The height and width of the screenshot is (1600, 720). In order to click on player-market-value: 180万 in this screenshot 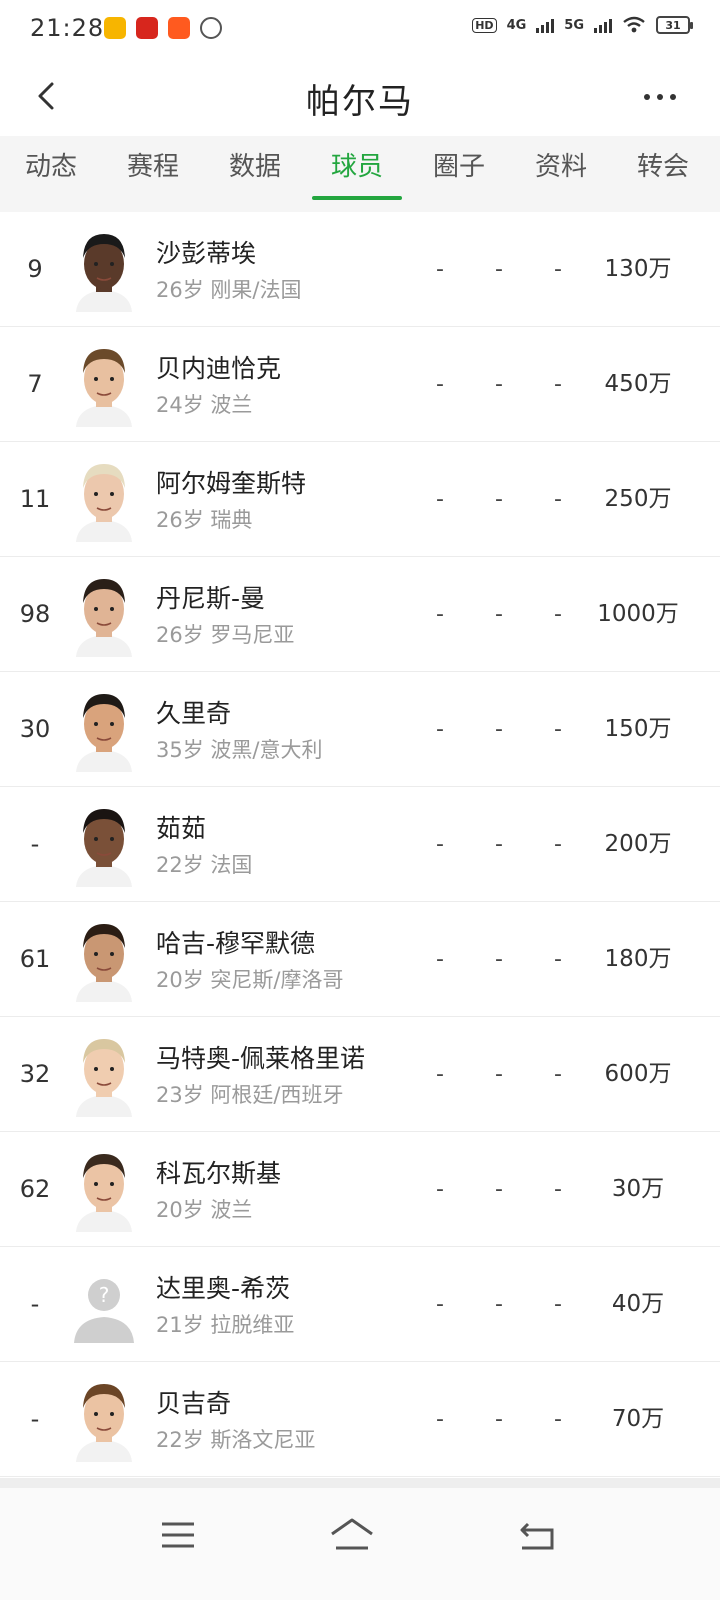, I will do `click(638, 959)`.